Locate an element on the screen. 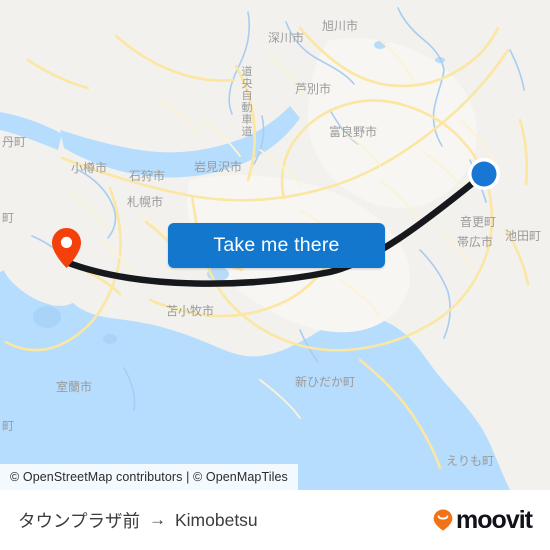 Image resolution: width=550 pixels, height=550 pixels. moovit-logo: moovit is located at coordinates (482, 520).